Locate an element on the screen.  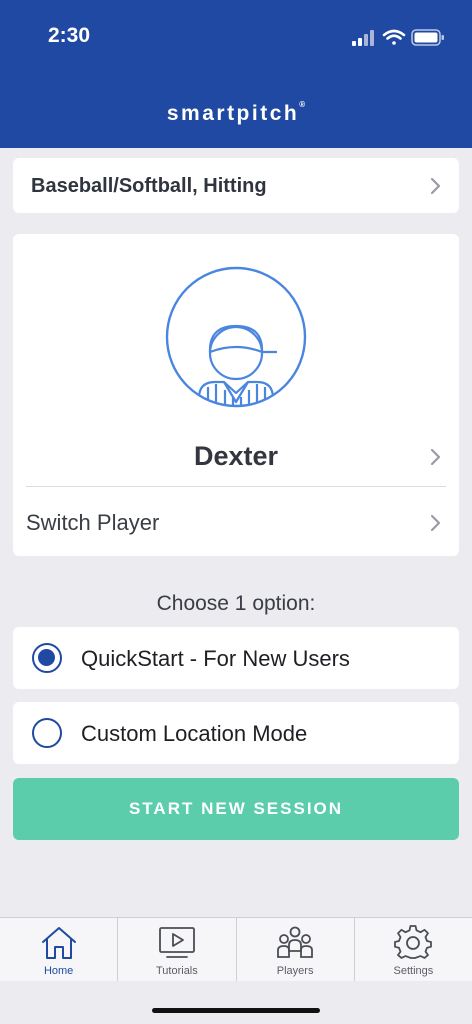
tab-tutorials: Tutorials is located at coordinates (177, 949).